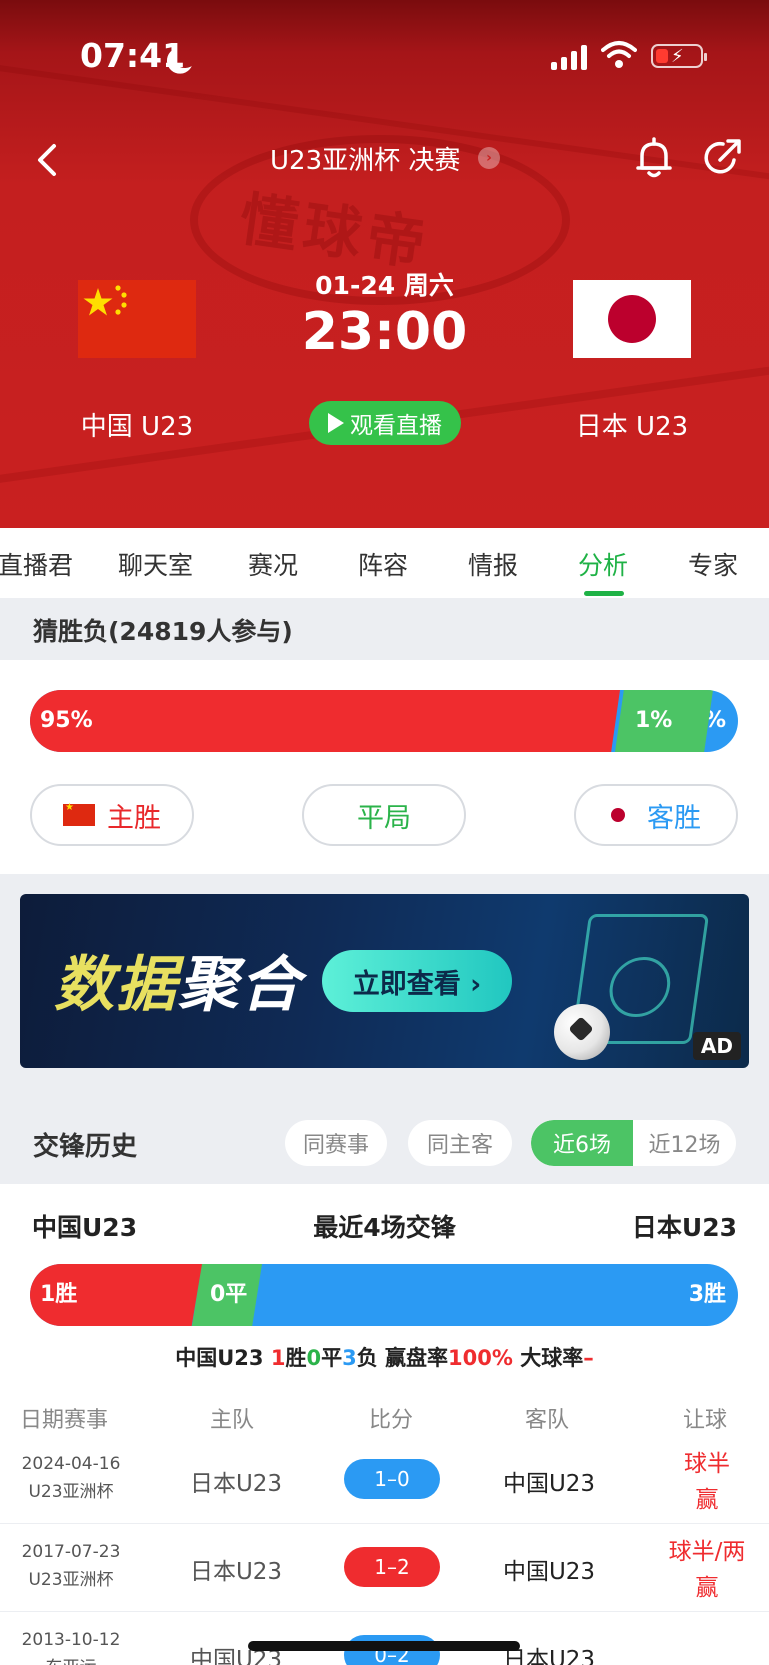 The width and height of the screenshot is (769, 1665). I want to click on play-icon, so click(336, 423).